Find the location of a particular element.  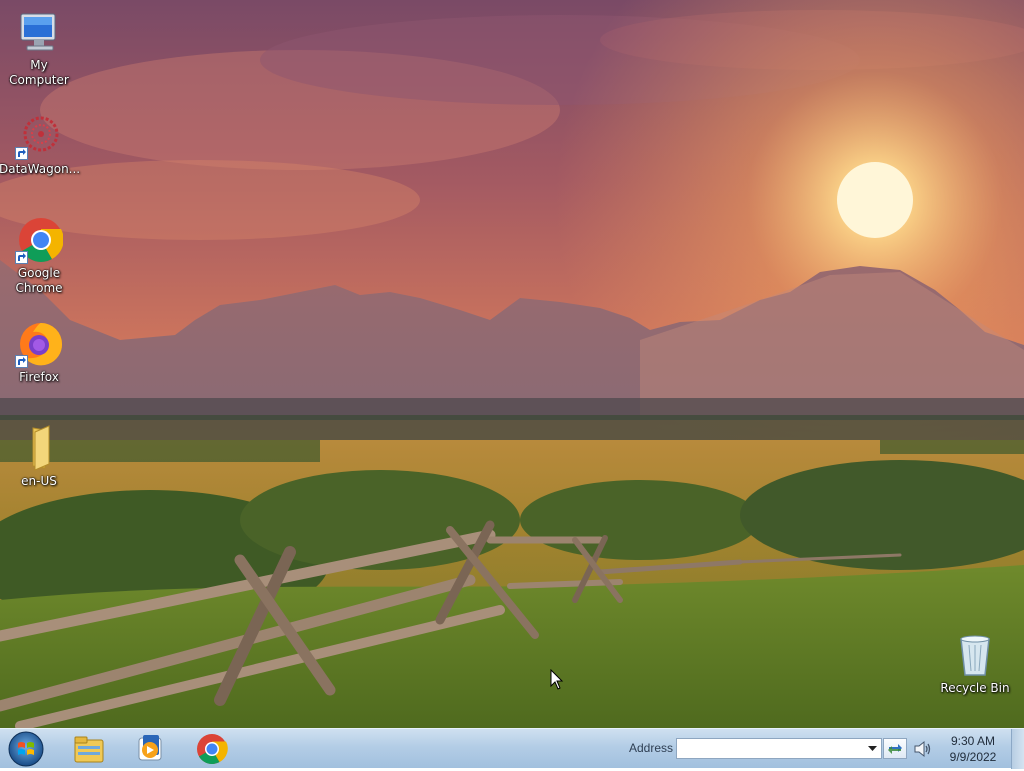

taskbar-pinned-explorer is located at coordinates (89, 749).